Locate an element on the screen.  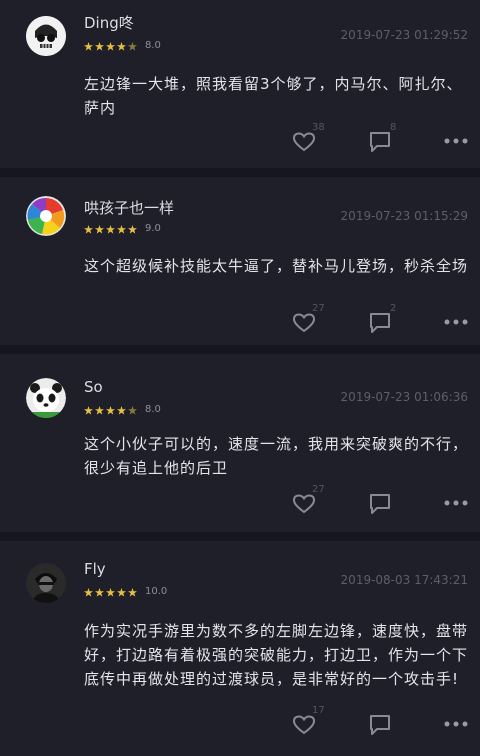
rating-score: 9.0 is located at coordinates (153, 228).